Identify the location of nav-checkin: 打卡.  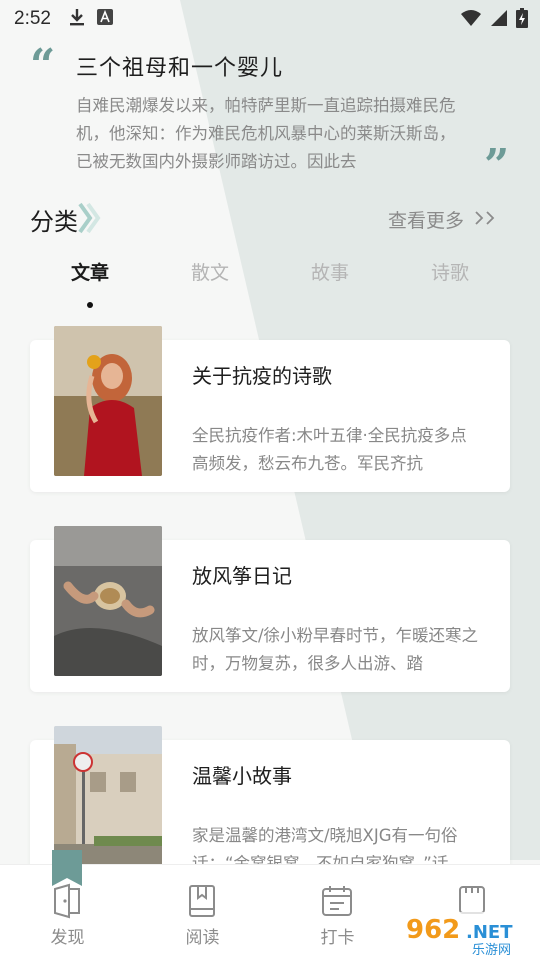
(337, 912).